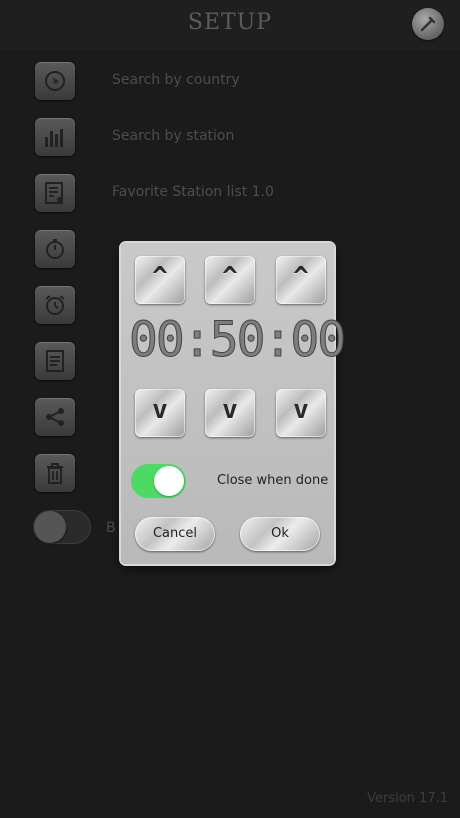 The height and width of the screenshot is (818, 460). What do you see at coordinates (55, 361) in the screenshot?
I see `document-icon` at bounding box center [55, 361].